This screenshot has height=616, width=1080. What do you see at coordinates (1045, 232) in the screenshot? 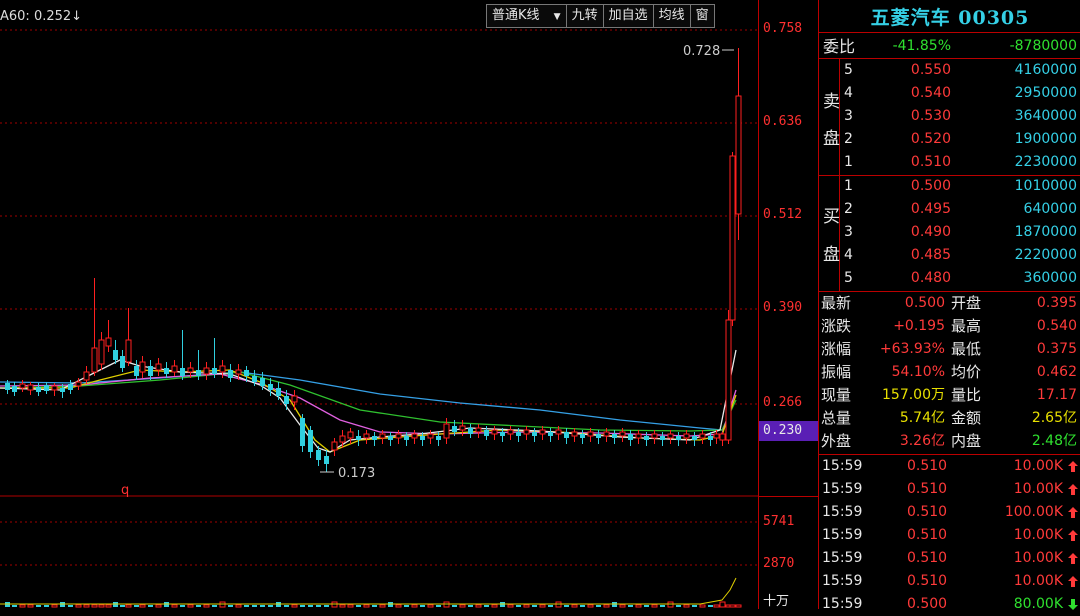
I see `buy-volume: 1870000` at bounding box center [1045, 232].